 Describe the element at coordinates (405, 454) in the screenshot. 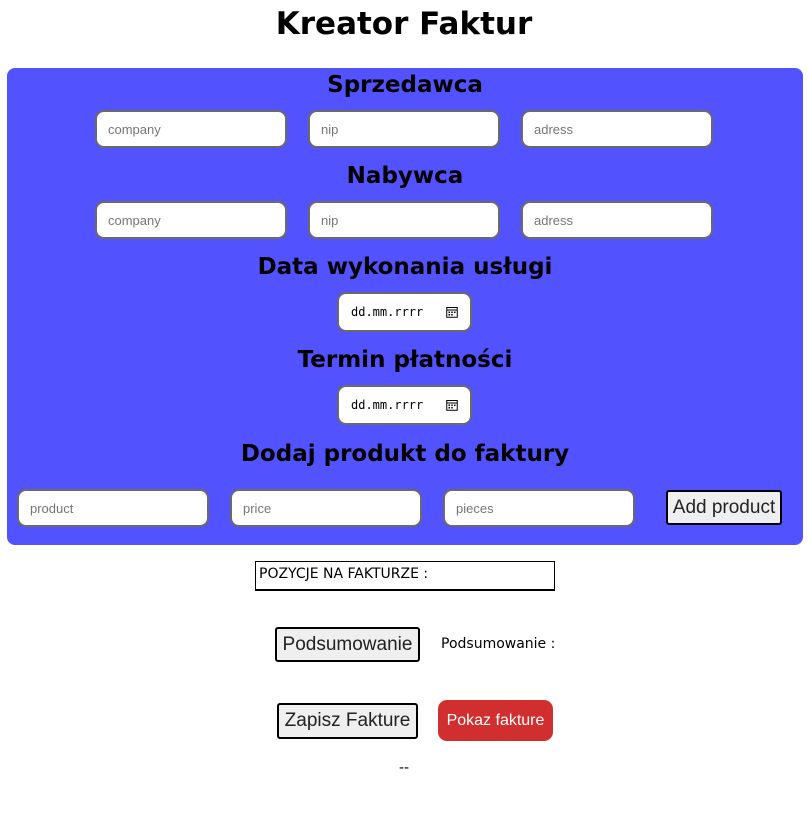

I see `add-product-heading: Dodaj produkt do faktury` at that location.